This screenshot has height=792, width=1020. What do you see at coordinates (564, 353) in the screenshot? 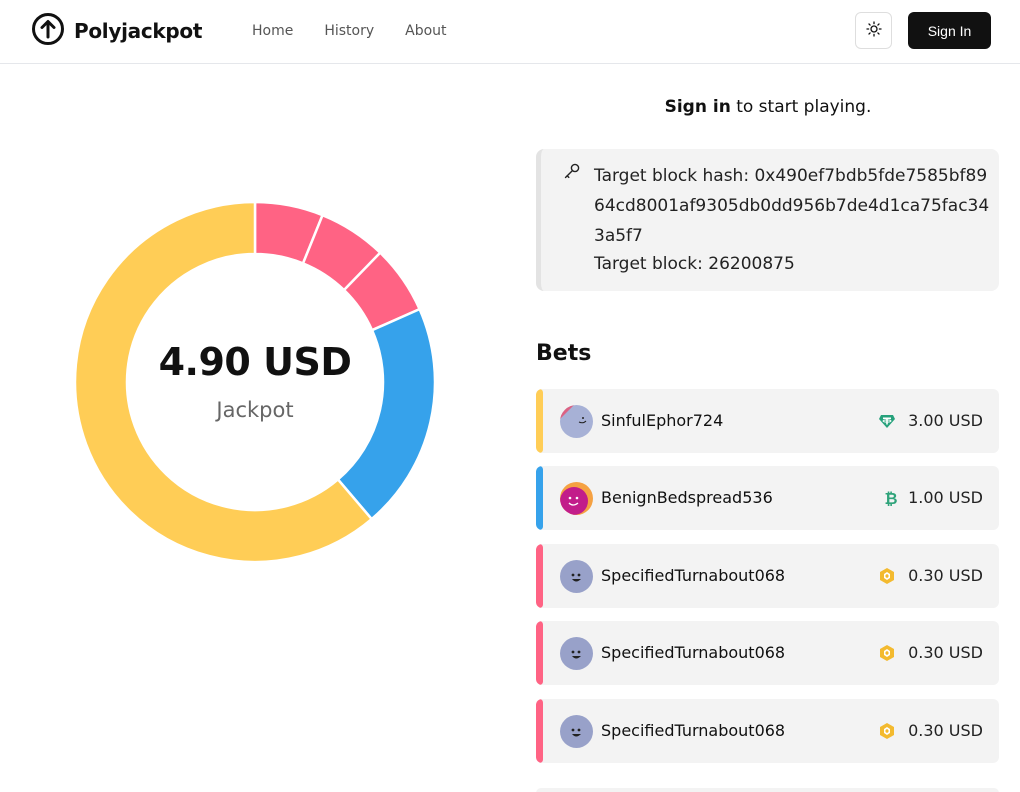
I see `bets-heading: Bets` at bounding box center [564, 353].